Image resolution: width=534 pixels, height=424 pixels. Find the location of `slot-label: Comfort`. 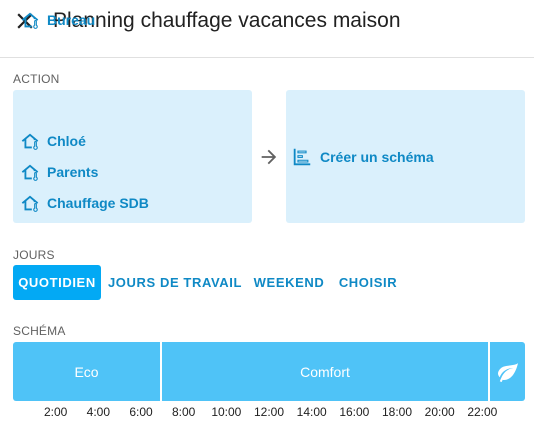

slot-label: Comfort is located at coordinates (325, 371).